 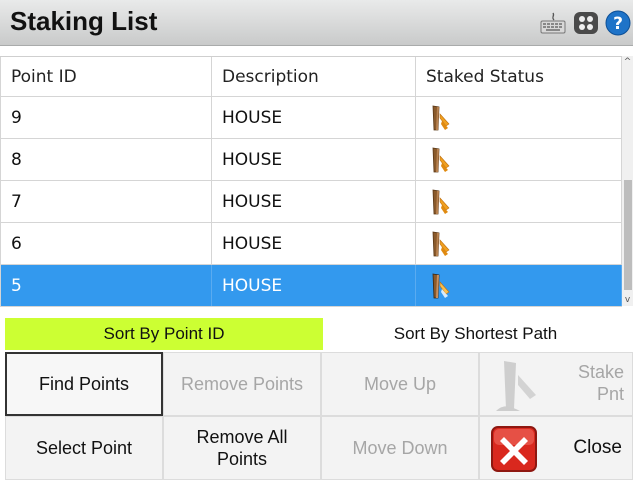 What do you see at coordinates (597, 447) in the screenshot?
I see `close-label: Close` at bounding box center [597, 447].